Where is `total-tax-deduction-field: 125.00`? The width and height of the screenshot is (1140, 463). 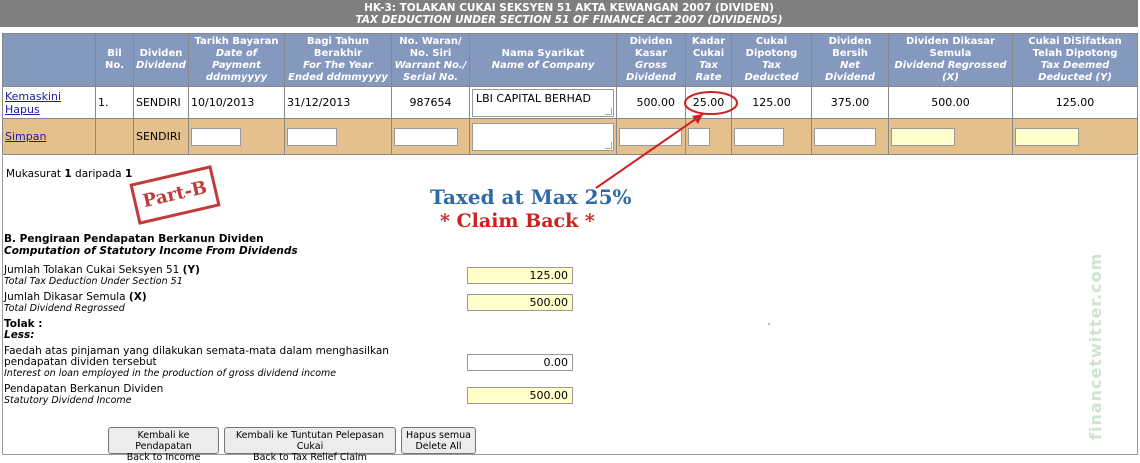 total-tax-deduction-field: 125.00 is located at coordinates (520, 275).